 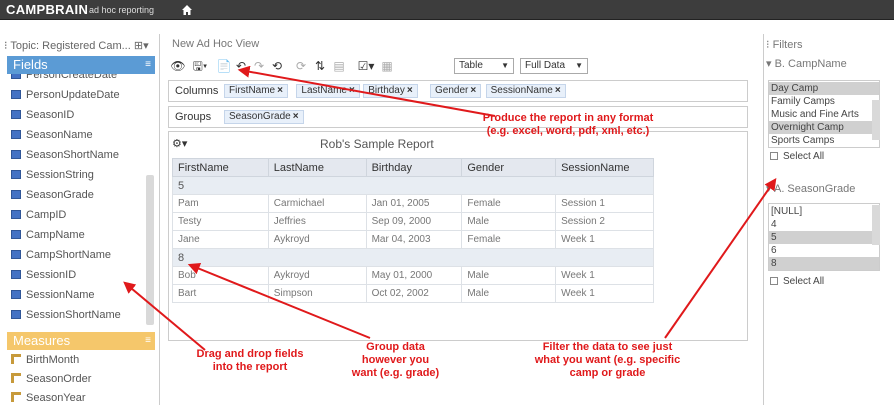 I want to click on field-label: SessionName, so click(x=60, y=295).